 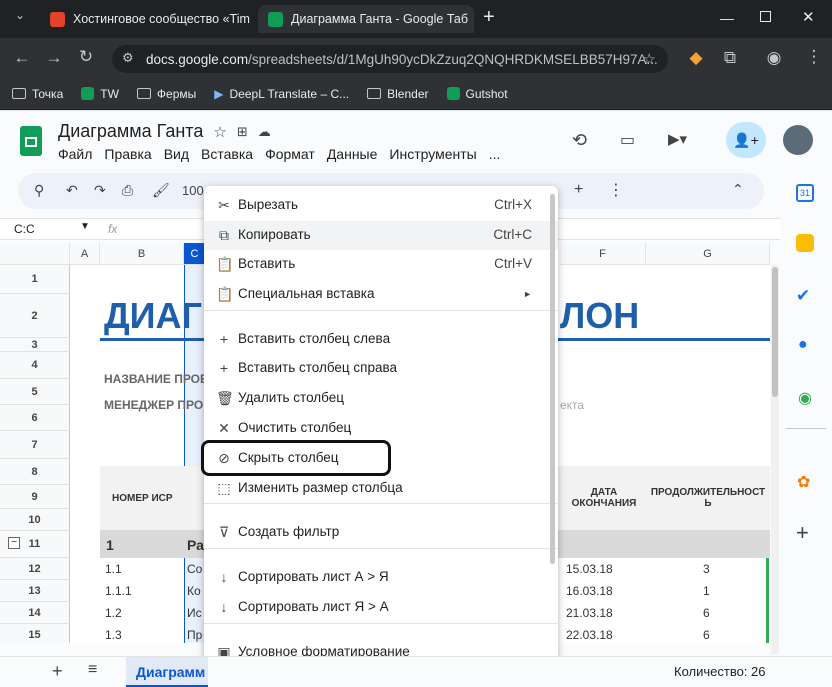 What do you see at coordinates (802, 533) in the screenshot?
I see `get-addons-icon: +` at bounding box center [802, 533].